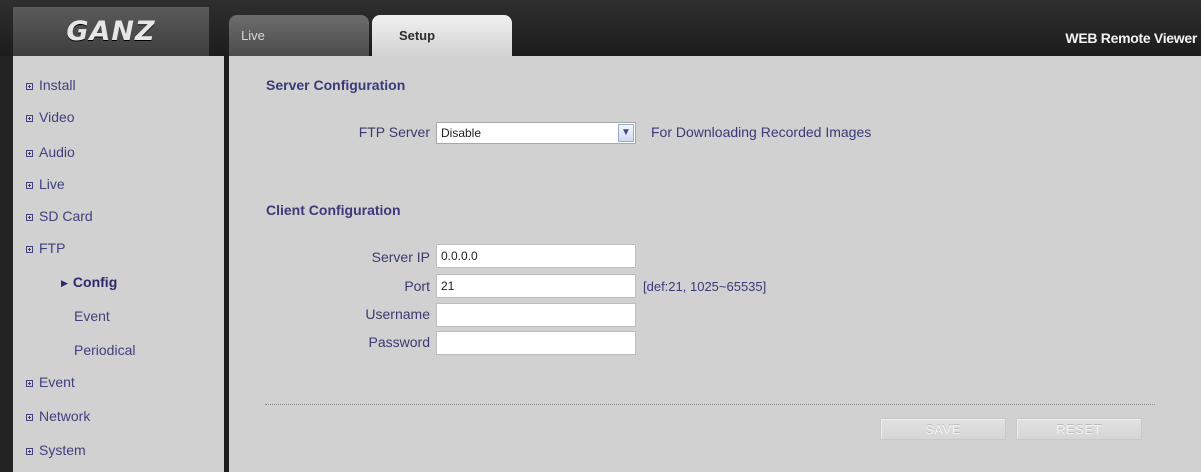  What do you see at coordinates (705, 286) in the screenshot?
I see `port-hint: [def:21, 1025~65535]` at bounding box center [705, 286].